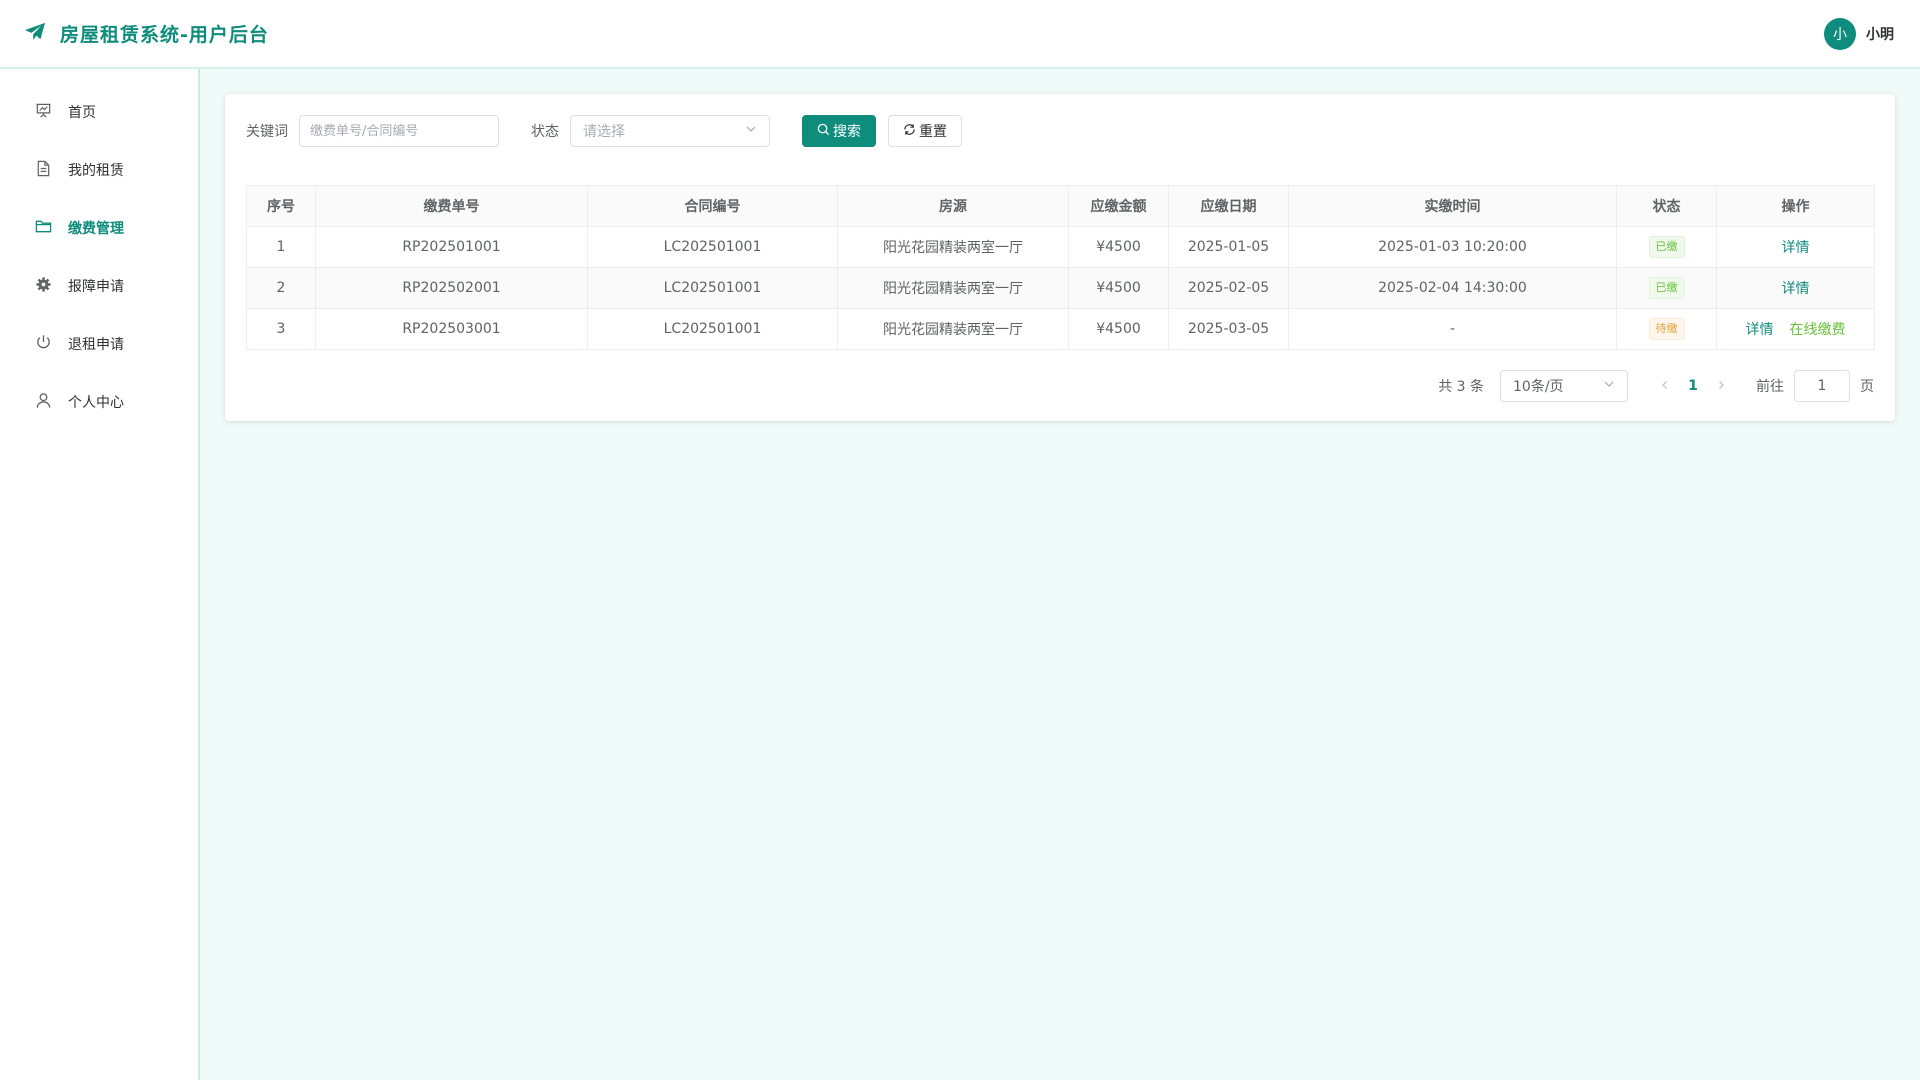 The height and width of the screenshot is (1080, 1920). Describe the element at coordinates (451, 329) in the screenshot. I see `cell-bill-no: RP202503001` at that location.